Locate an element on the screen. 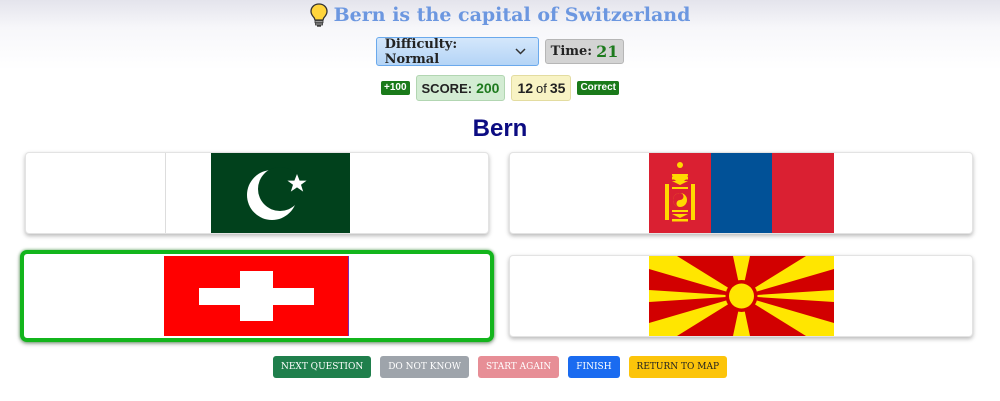  answer-option-switzerland is located at coordinates (257, 296).